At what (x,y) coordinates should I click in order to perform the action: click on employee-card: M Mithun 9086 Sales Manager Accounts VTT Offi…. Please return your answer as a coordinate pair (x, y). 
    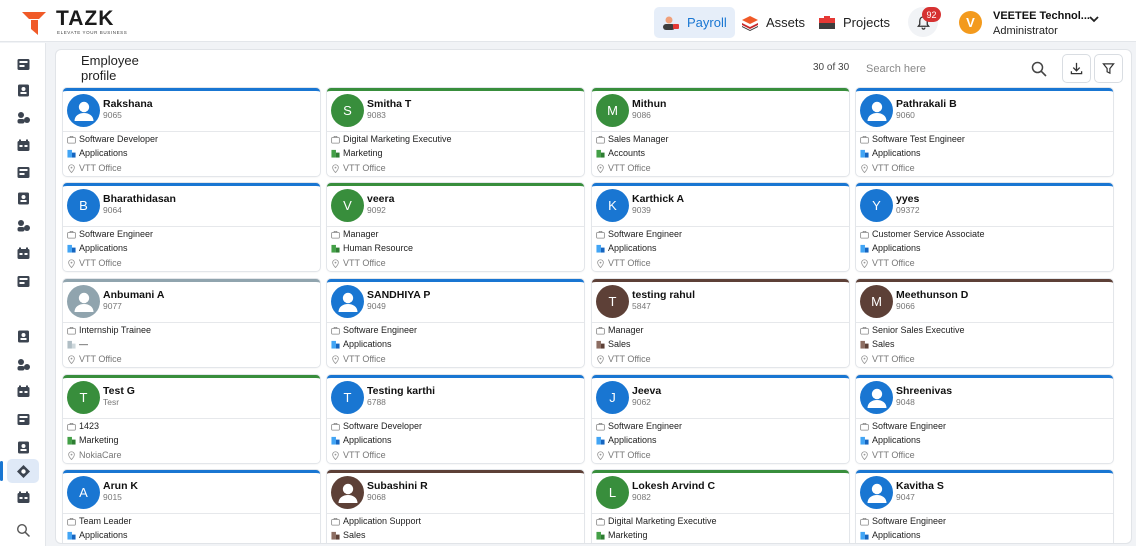
    Looking at the image, I should click on (720, 132).